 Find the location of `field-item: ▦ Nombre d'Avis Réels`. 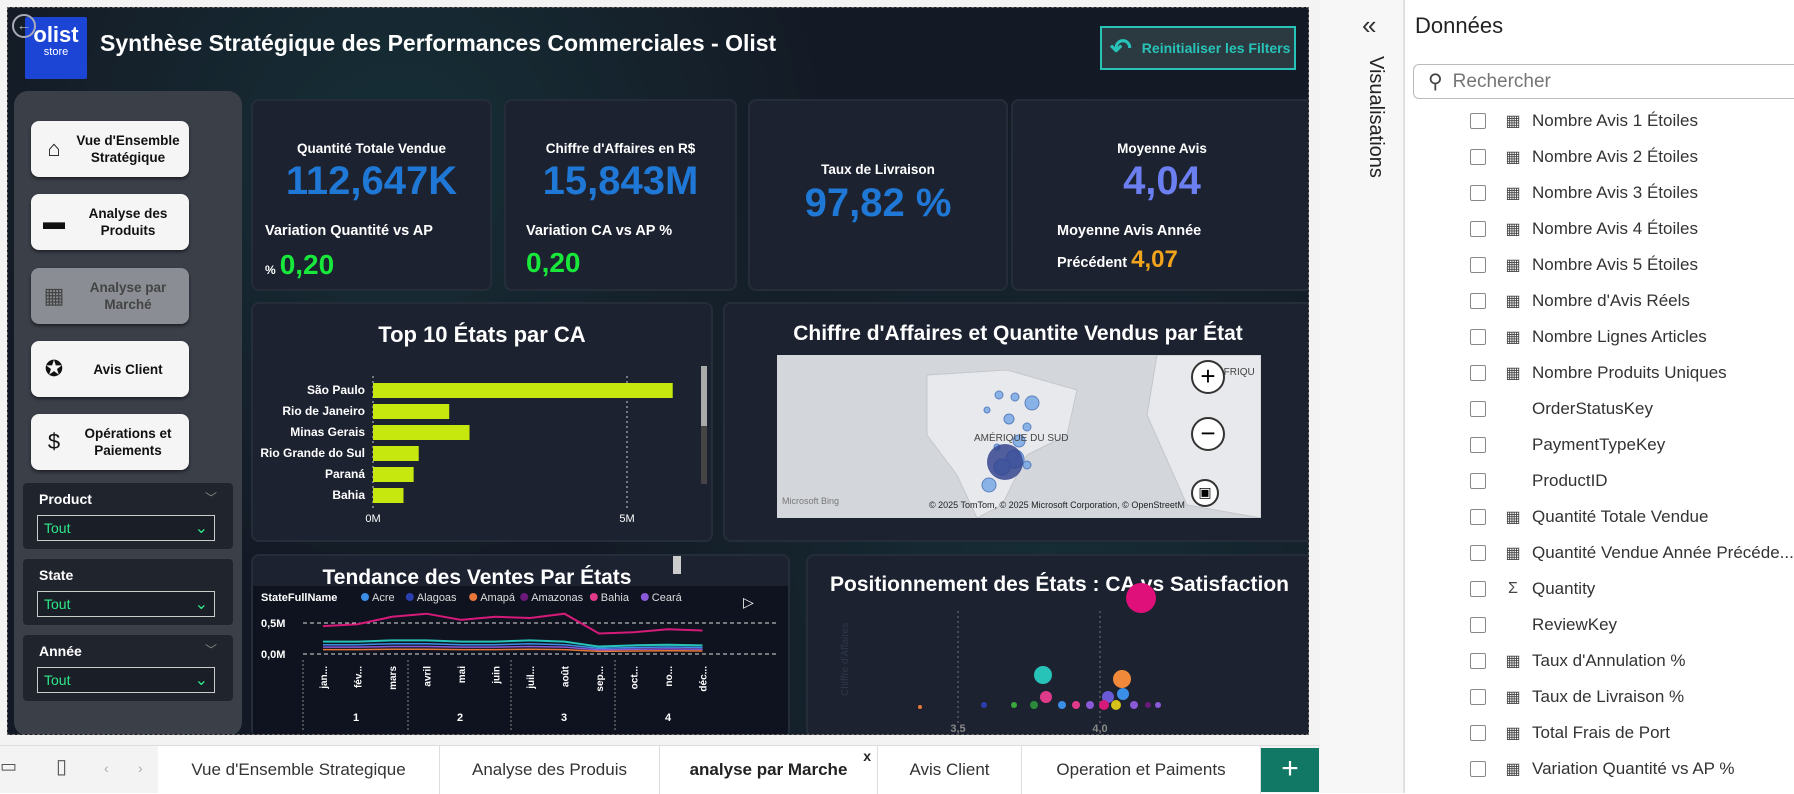

field-item: ▦ Nombre d'Avis Réels is located at coordinates (1580, 301).